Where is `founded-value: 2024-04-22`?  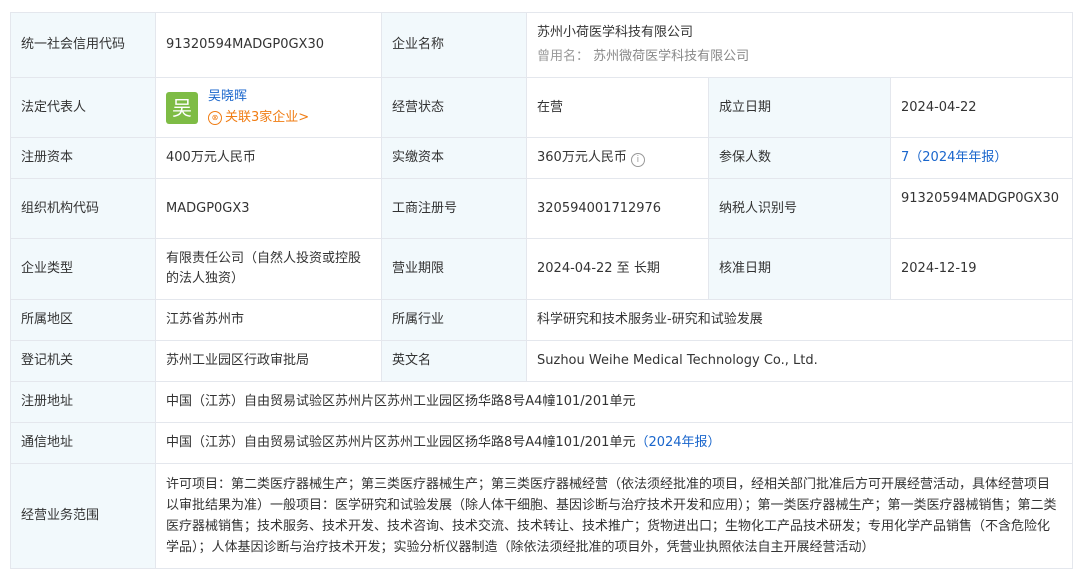 founded-value: 2024-04-22 is located at coordinates (981, 107).